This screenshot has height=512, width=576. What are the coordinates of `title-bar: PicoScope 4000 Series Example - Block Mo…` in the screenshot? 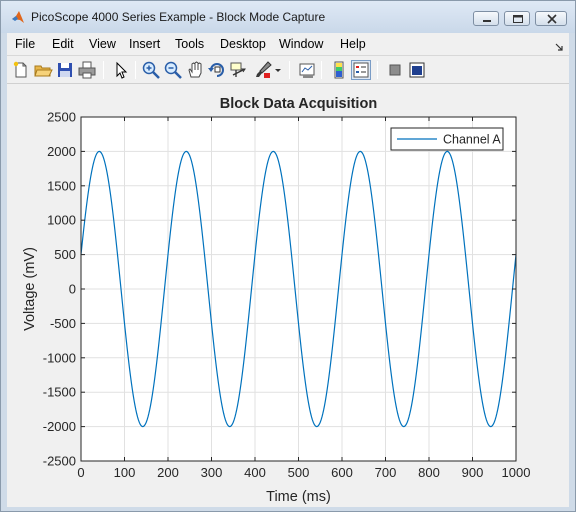 It's located at (288, 17).